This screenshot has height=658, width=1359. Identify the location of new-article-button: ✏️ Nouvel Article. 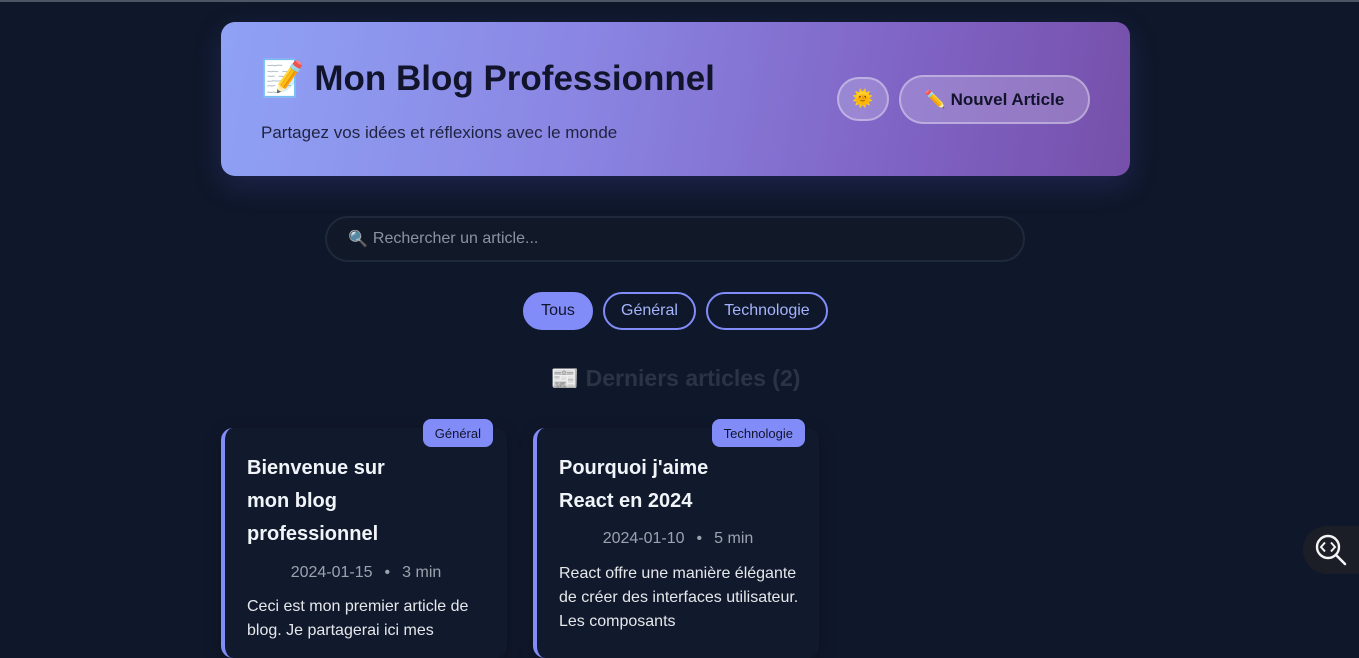
(994, 99).